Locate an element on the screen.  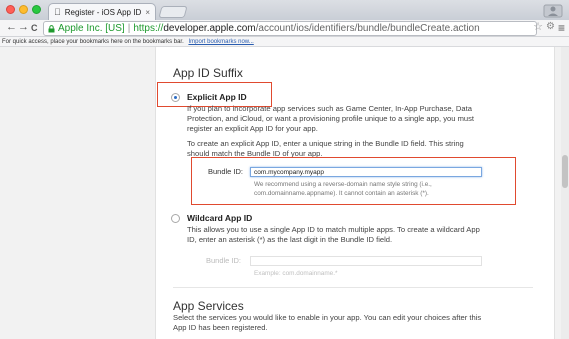
tab-title: Register - iOS App IDs - A is located at coordinates (100, 12).